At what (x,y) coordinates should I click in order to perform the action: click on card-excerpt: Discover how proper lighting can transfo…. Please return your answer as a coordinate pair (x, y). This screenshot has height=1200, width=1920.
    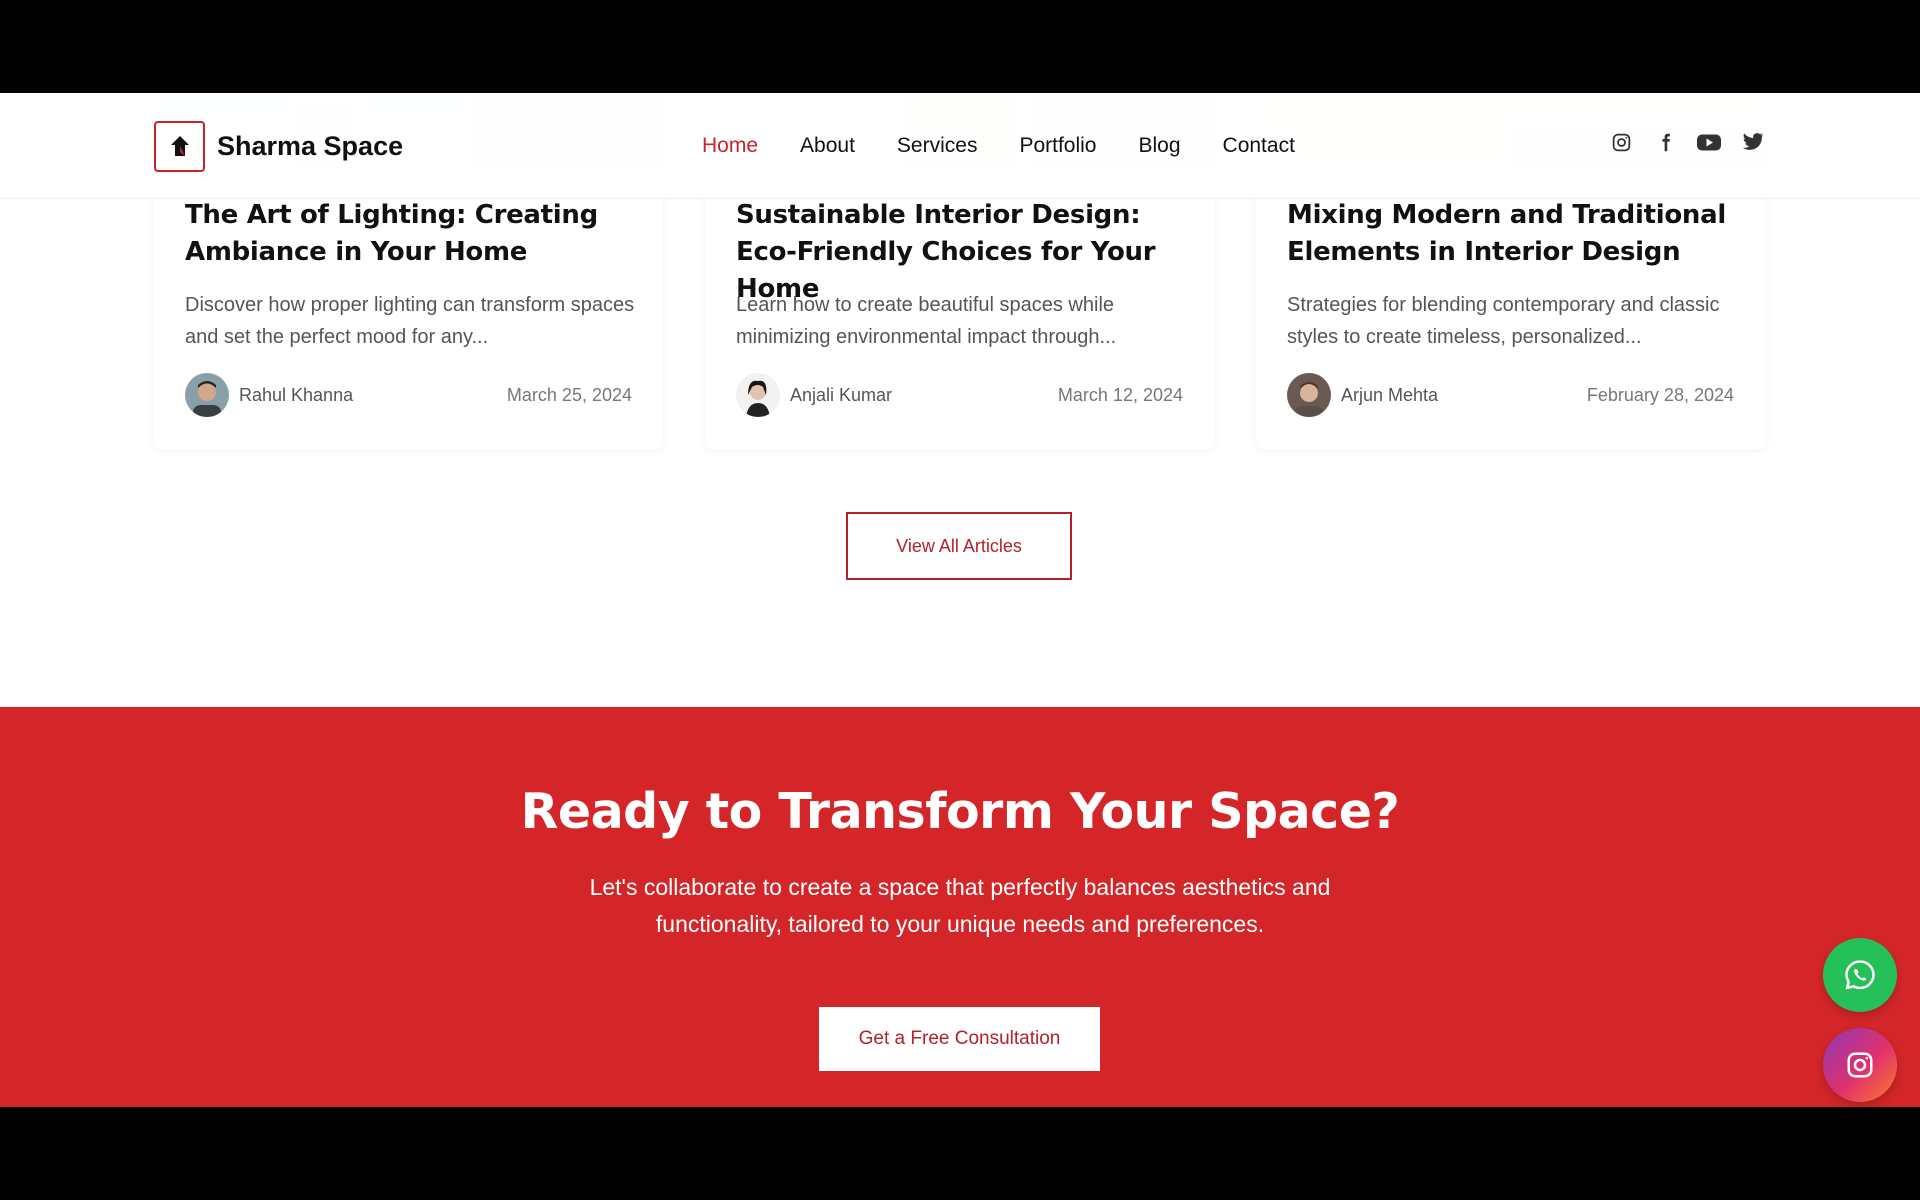
    Looking at the image, I should click on (410, 321).